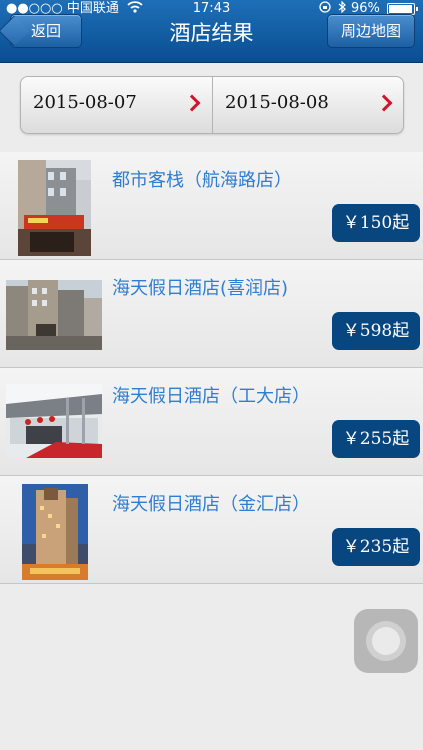 This screenshot has height=750, width=423. What do you see at coordinates (211, 422) in the screenshot?
I see `hotel-list-item: 海天假日酒店（工大店） ￥255起` at bounding box center [211, 422].